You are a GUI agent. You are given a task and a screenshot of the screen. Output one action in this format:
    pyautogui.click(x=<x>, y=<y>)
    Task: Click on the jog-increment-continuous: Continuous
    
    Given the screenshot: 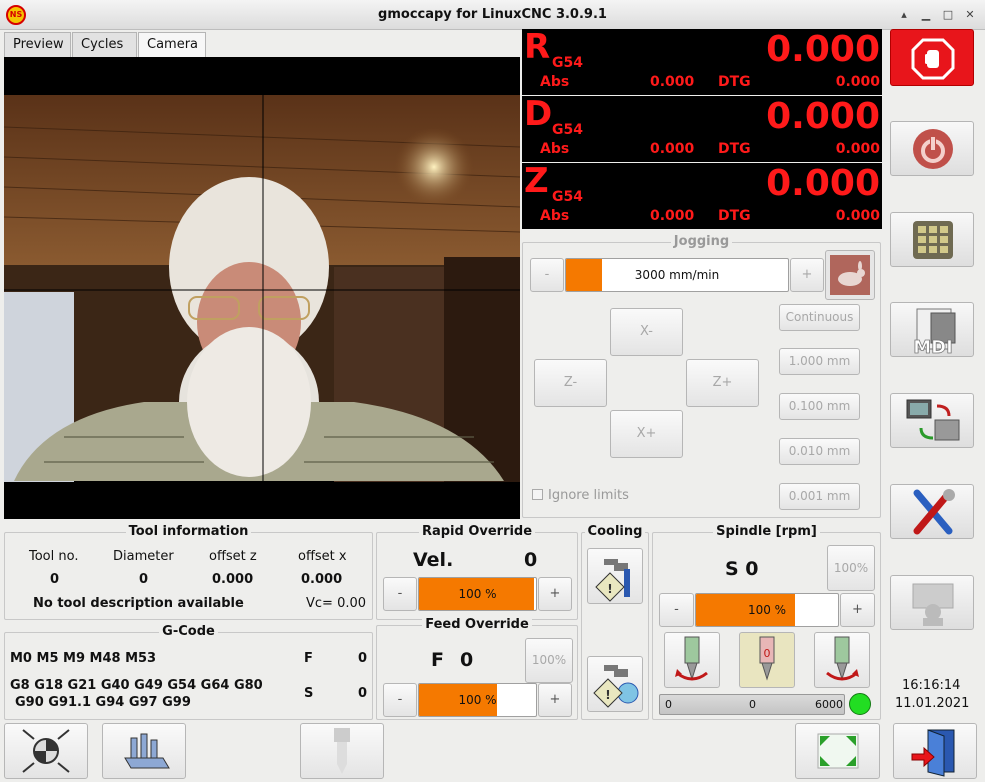 What is the action you would take?
    pyautogui.click(x=819, y=317)
    